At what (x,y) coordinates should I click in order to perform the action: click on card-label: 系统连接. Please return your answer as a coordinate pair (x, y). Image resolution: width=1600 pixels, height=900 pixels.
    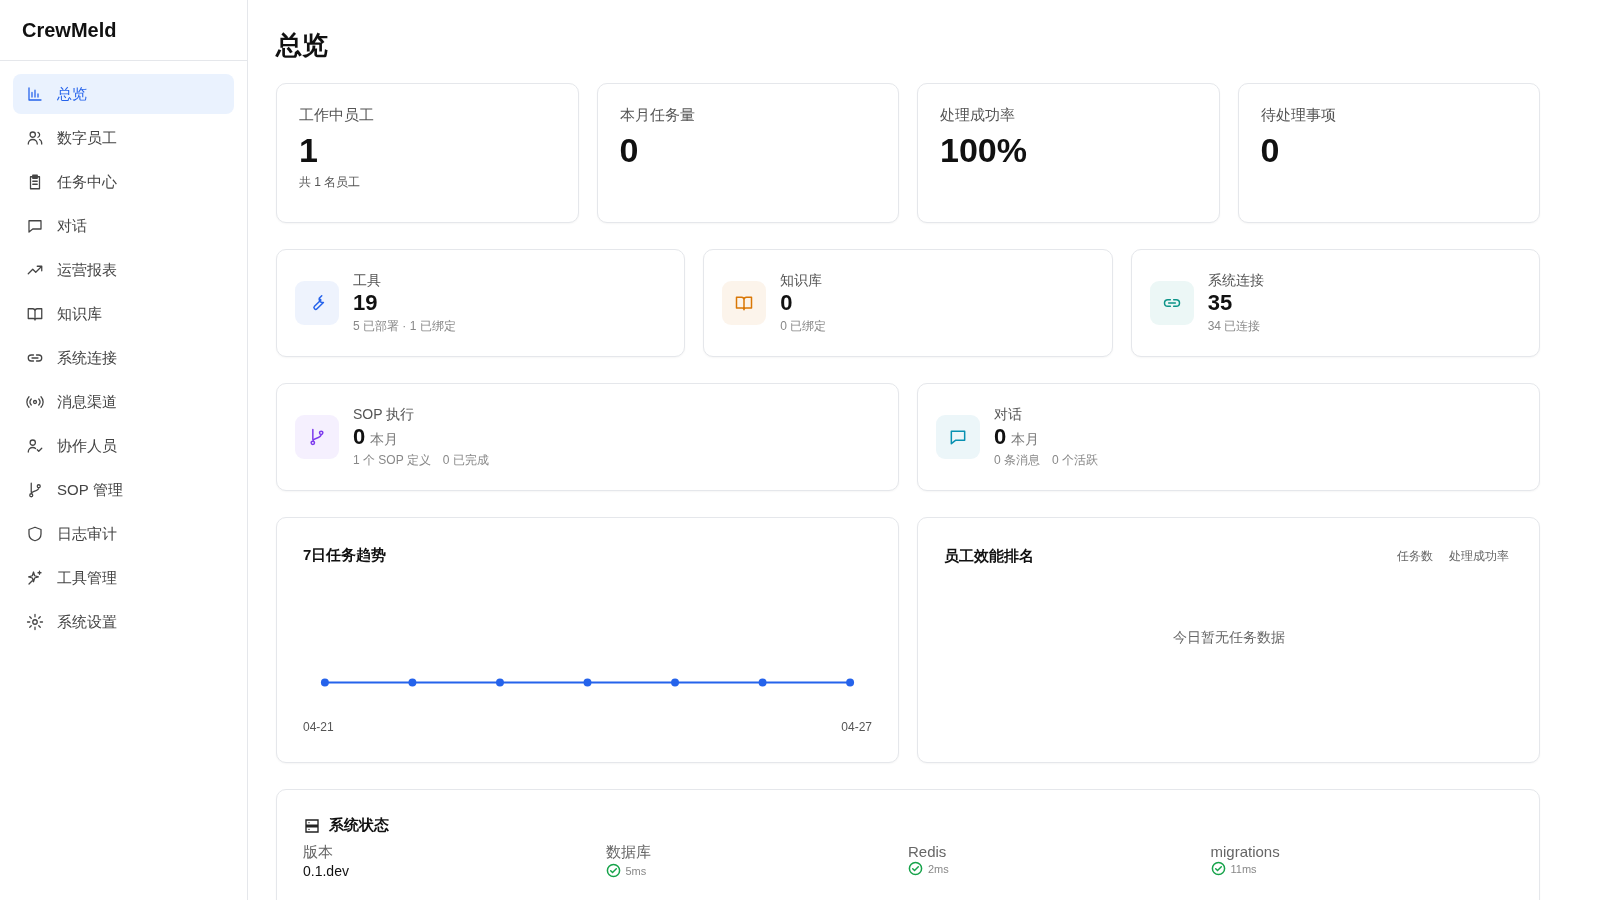
    Looking at the image, I should click on (1235, 280).